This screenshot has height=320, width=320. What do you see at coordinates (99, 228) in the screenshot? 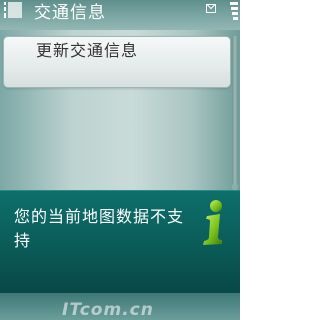
I see `dialog-message: 您的当前地图数据不支持` at bounding box center [99, 228].